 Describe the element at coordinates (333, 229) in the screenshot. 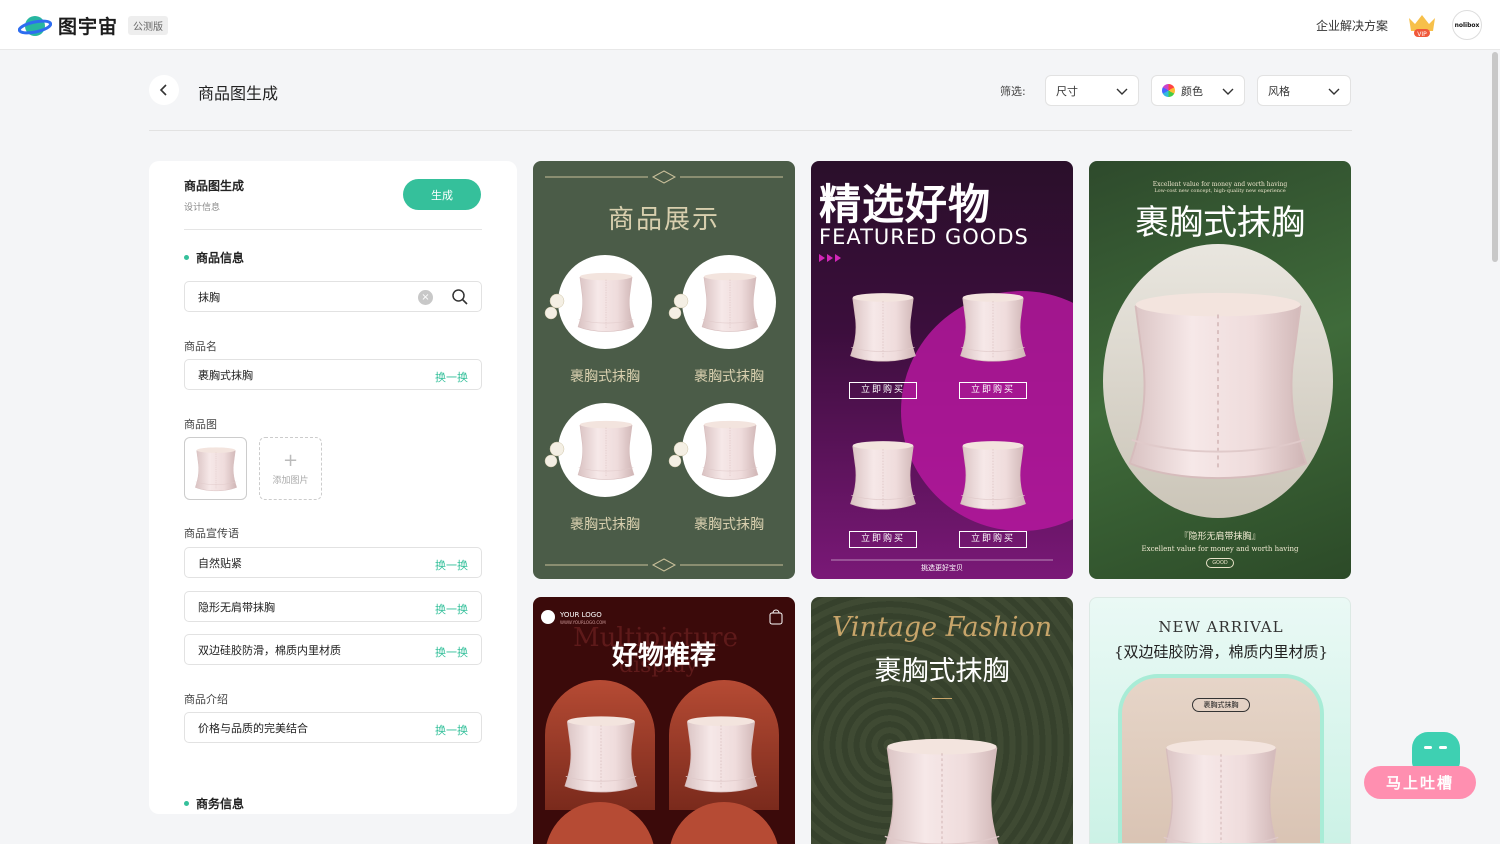

I see `panel-divider` at that location.